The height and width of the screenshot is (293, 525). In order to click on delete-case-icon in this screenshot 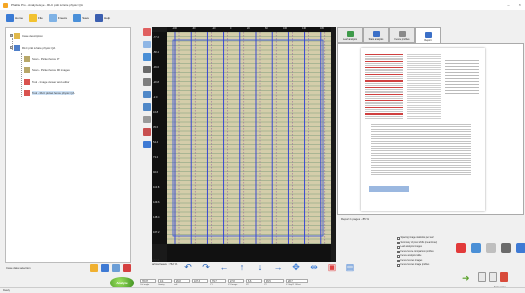, I will do `click(127, 268)`.